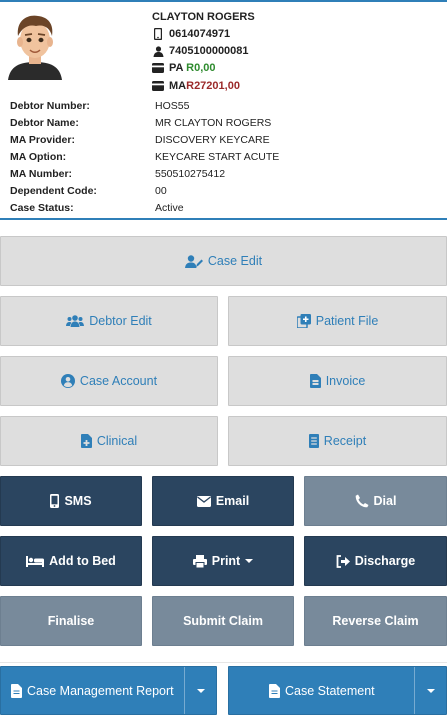  What do you see at coordinates (118, 381) in the screenshot?
I see `case-account-label: Case Account` at bounding box center [118, 381].